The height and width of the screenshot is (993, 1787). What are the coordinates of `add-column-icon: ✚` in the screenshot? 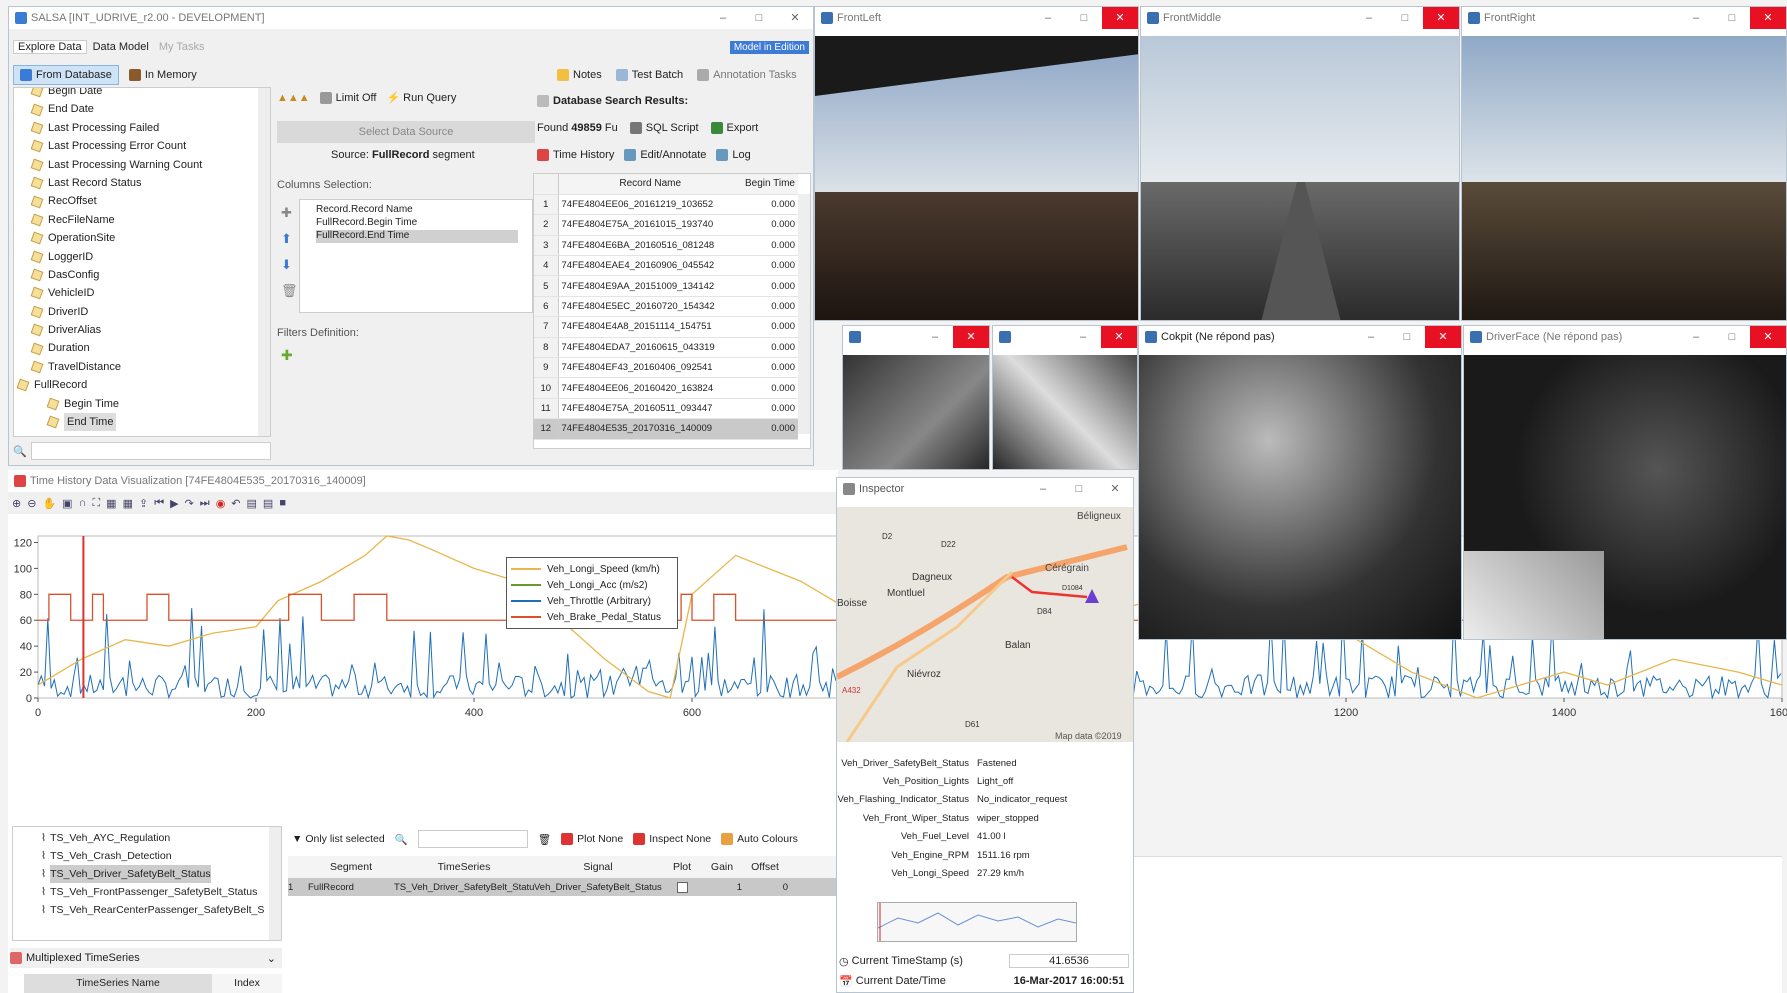 It's located at (289, 213).